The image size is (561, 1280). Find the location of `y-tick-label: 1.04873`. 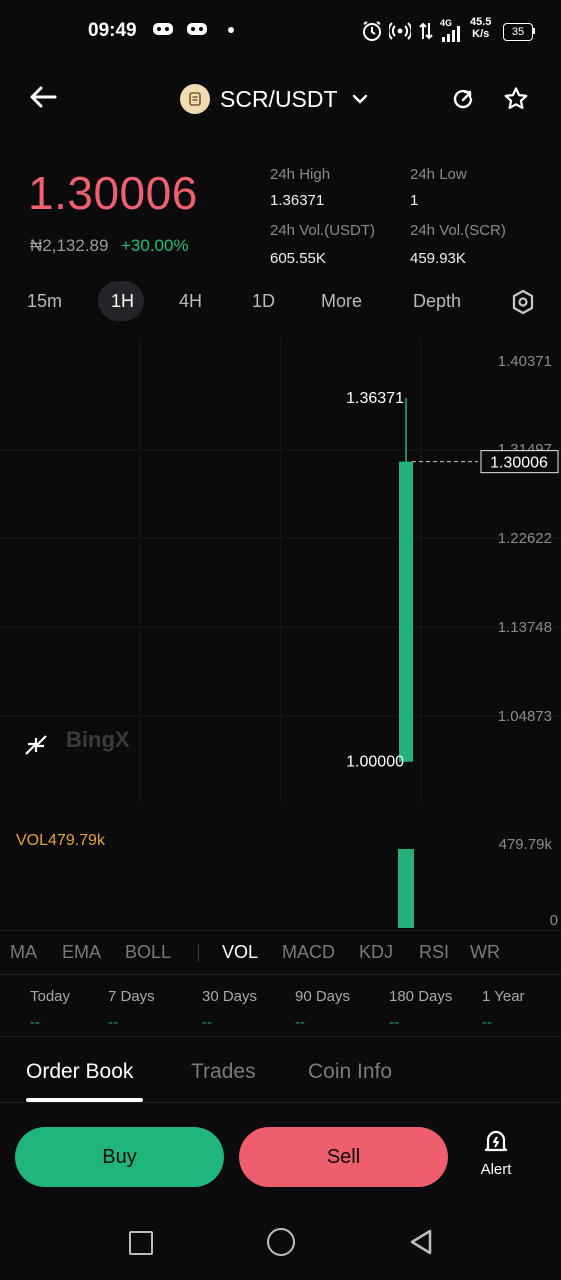

y-tick-label: 1.04873 is located at coordinates (525, 716).